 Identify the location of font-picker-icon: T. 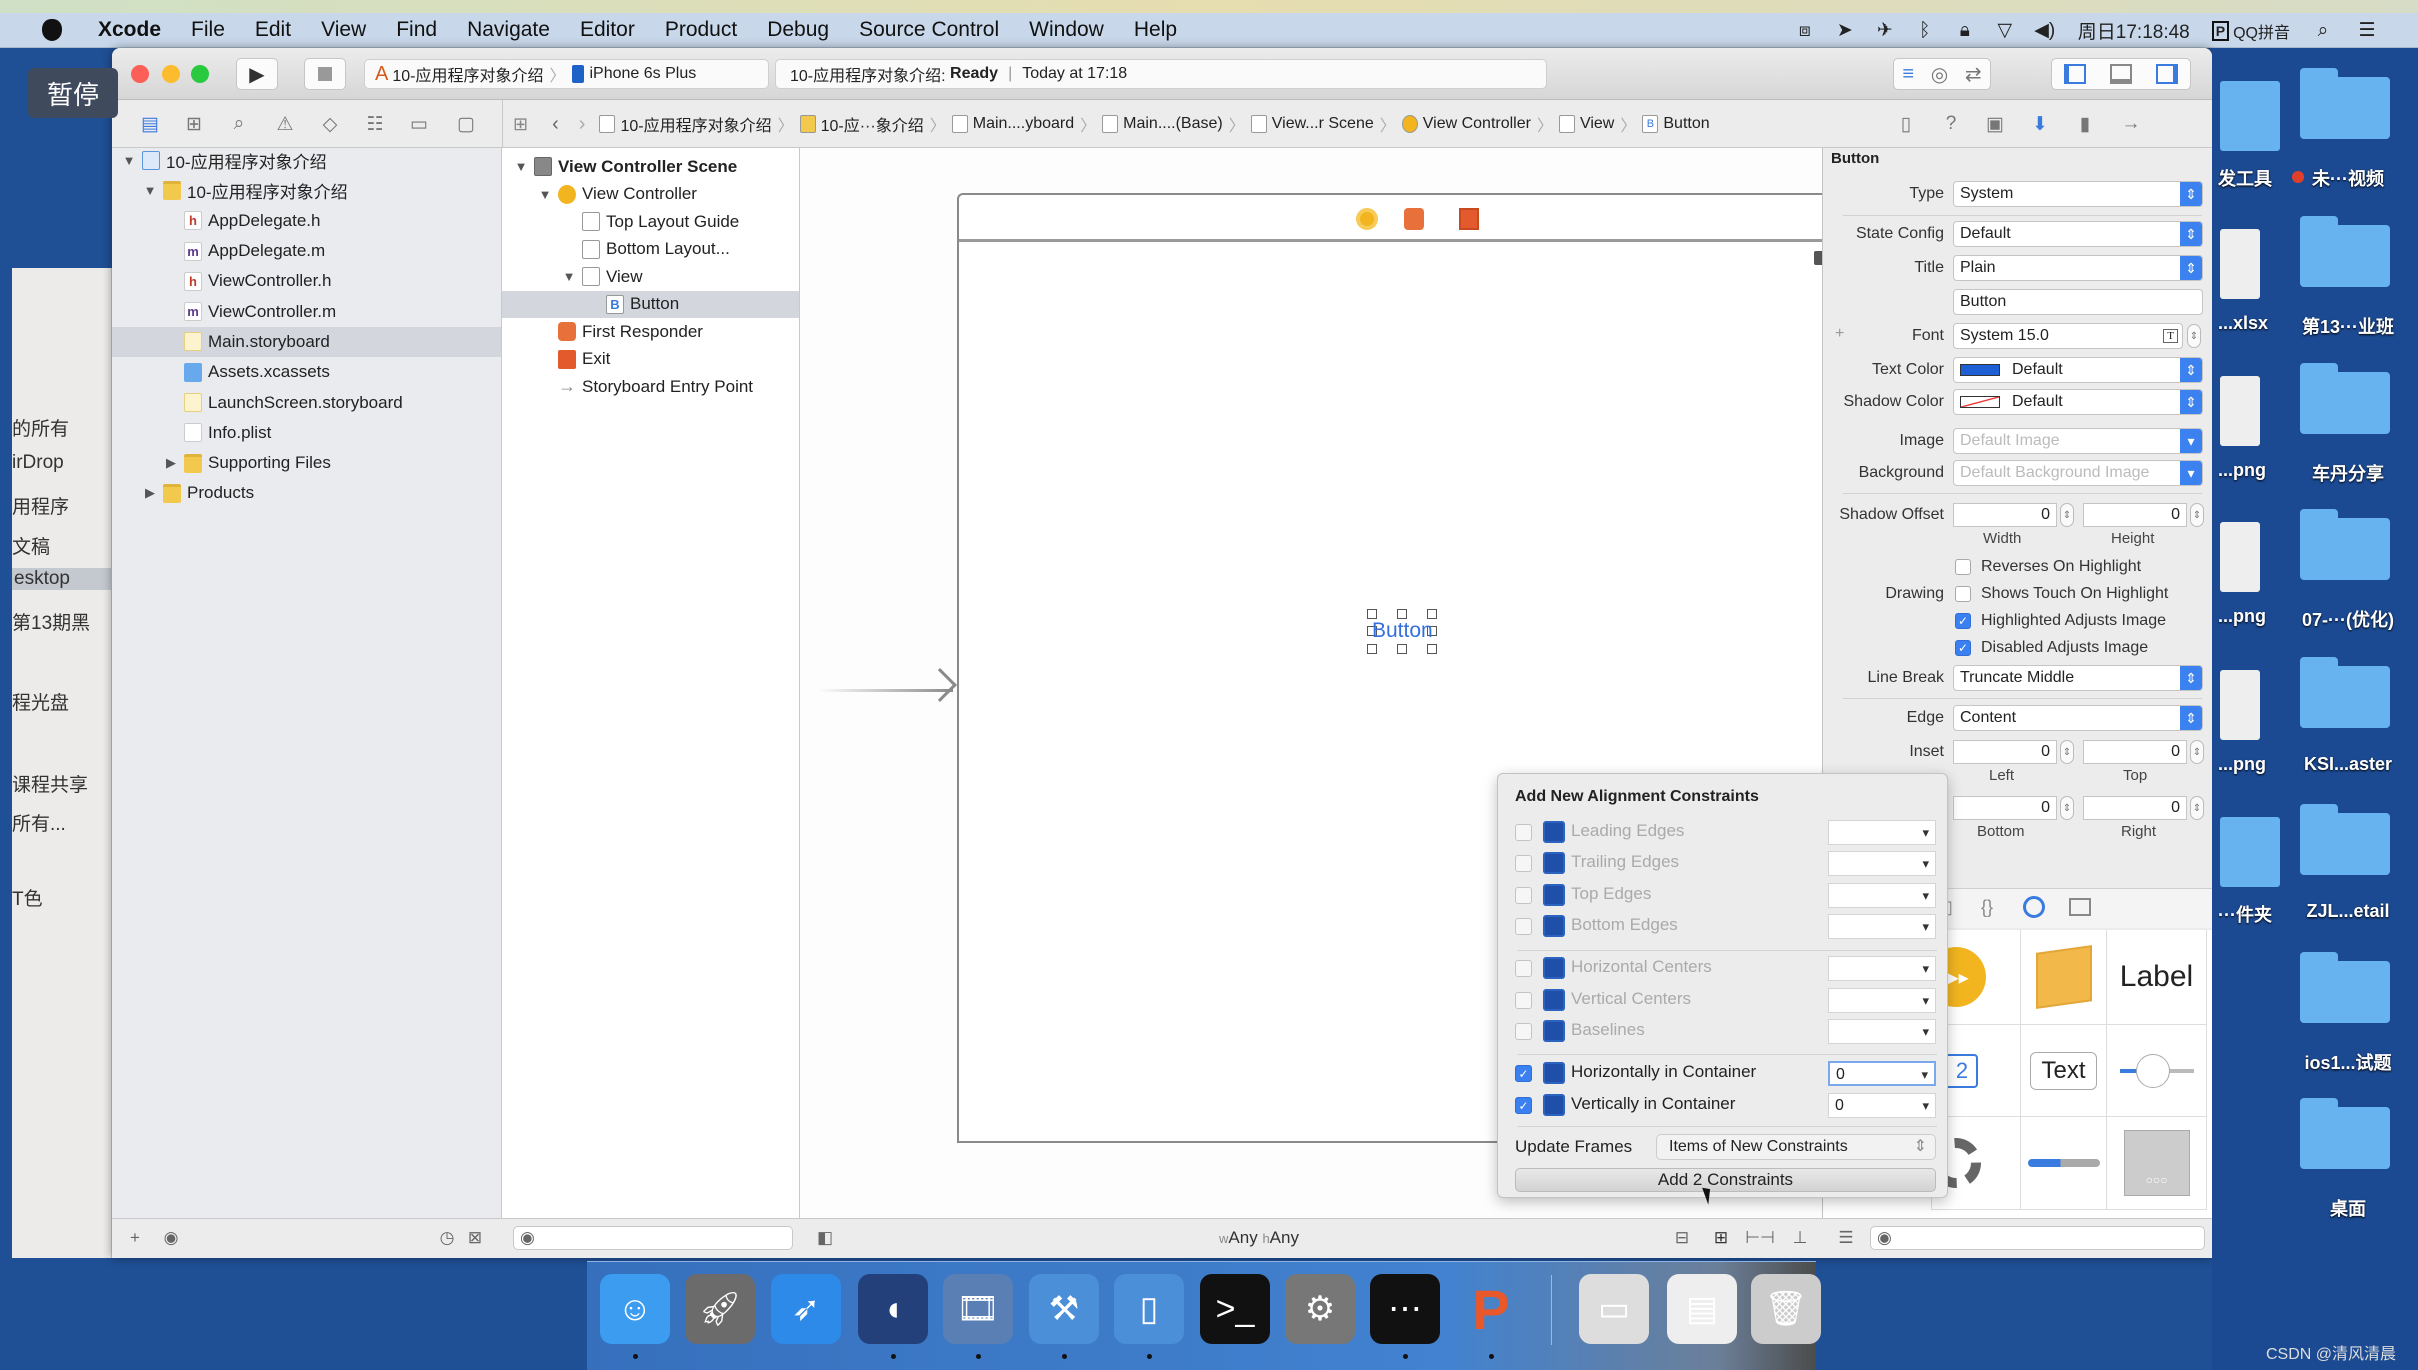
(2170, 336).